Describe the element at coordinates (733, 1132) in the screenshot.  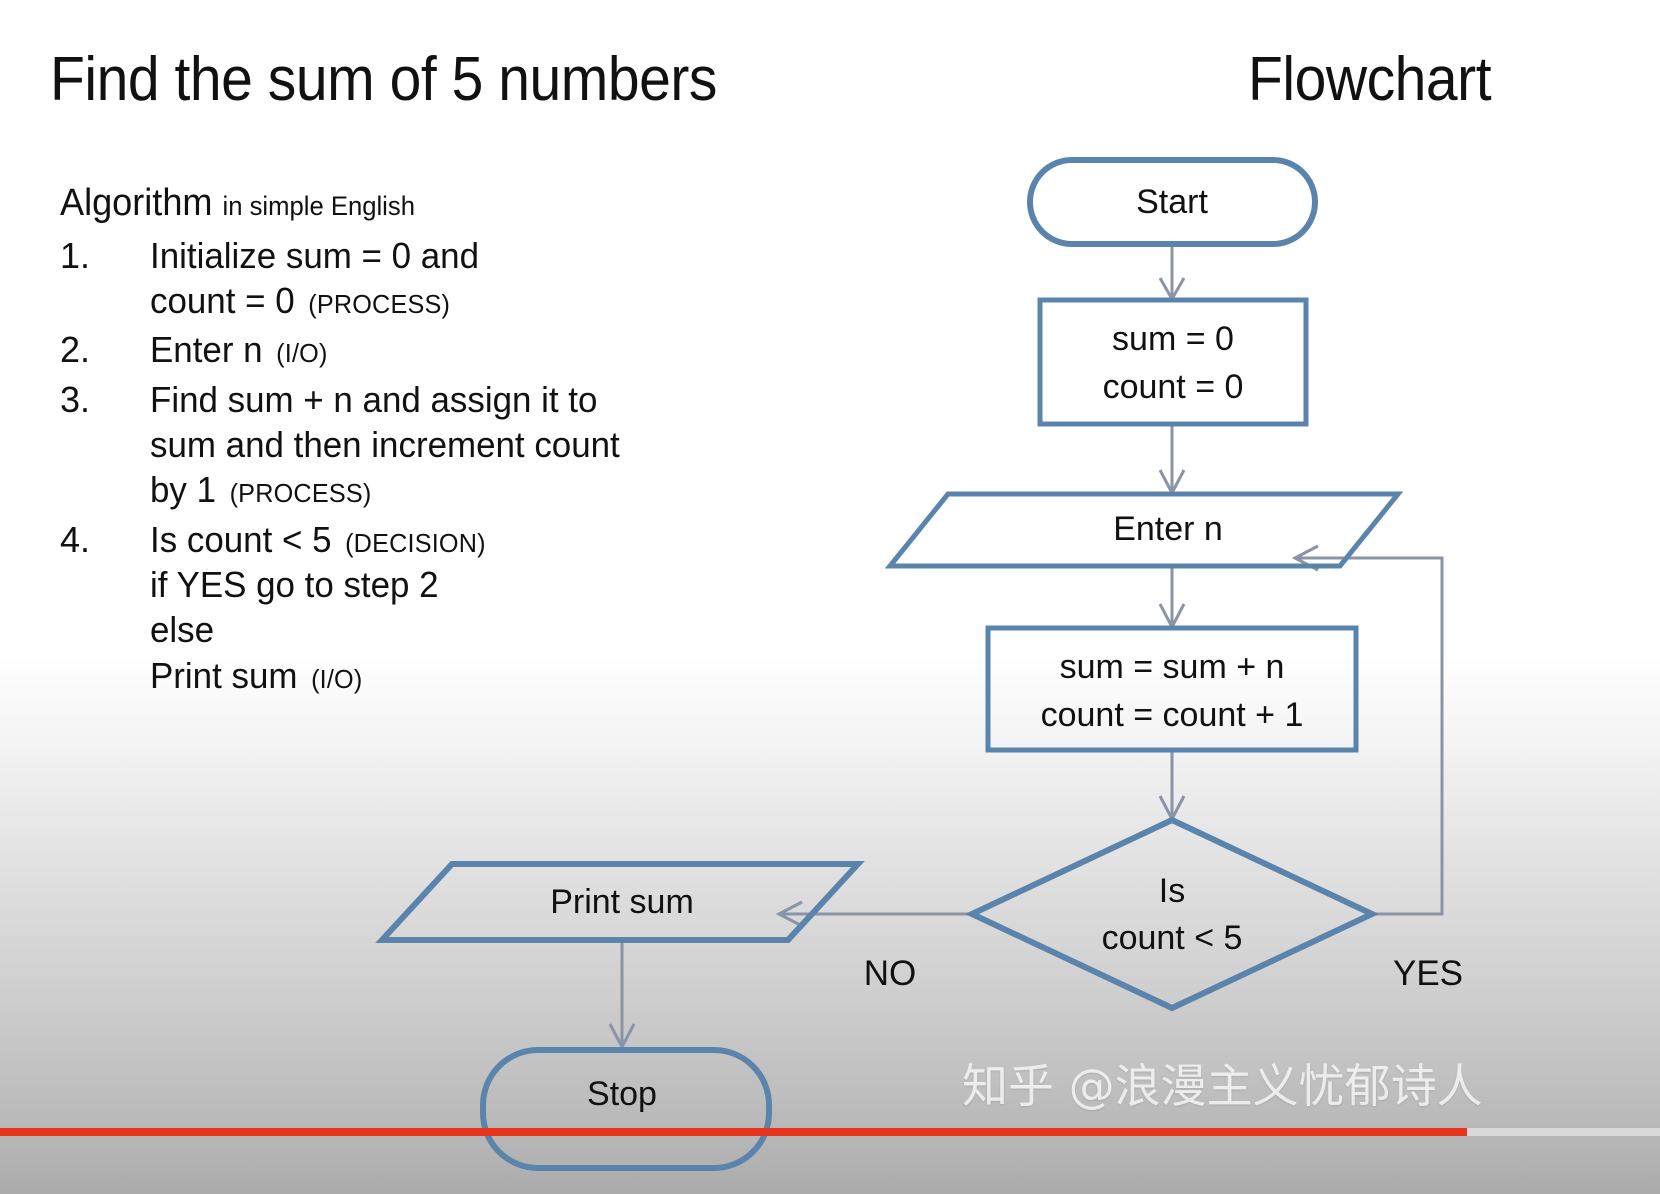
I see `video-progress-fill` at that location.